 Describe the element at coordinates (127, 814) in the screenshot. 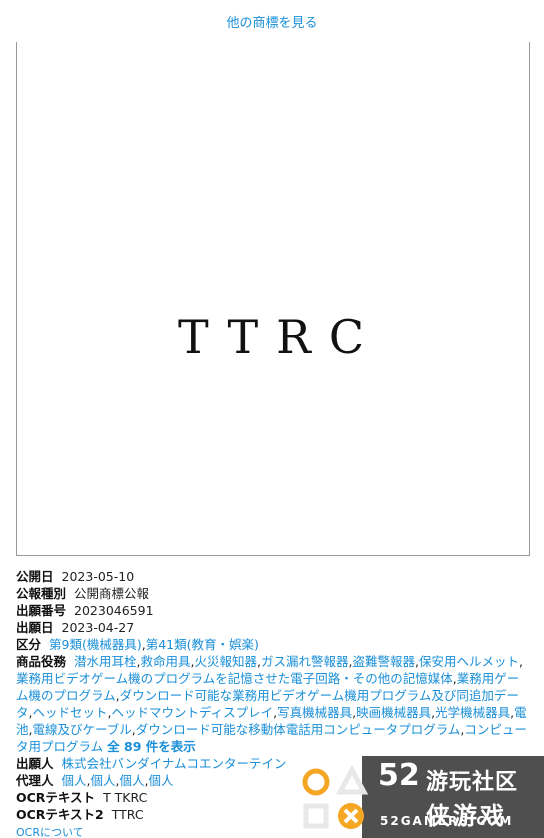

I see `ocr2-value: TTRC` at that location.